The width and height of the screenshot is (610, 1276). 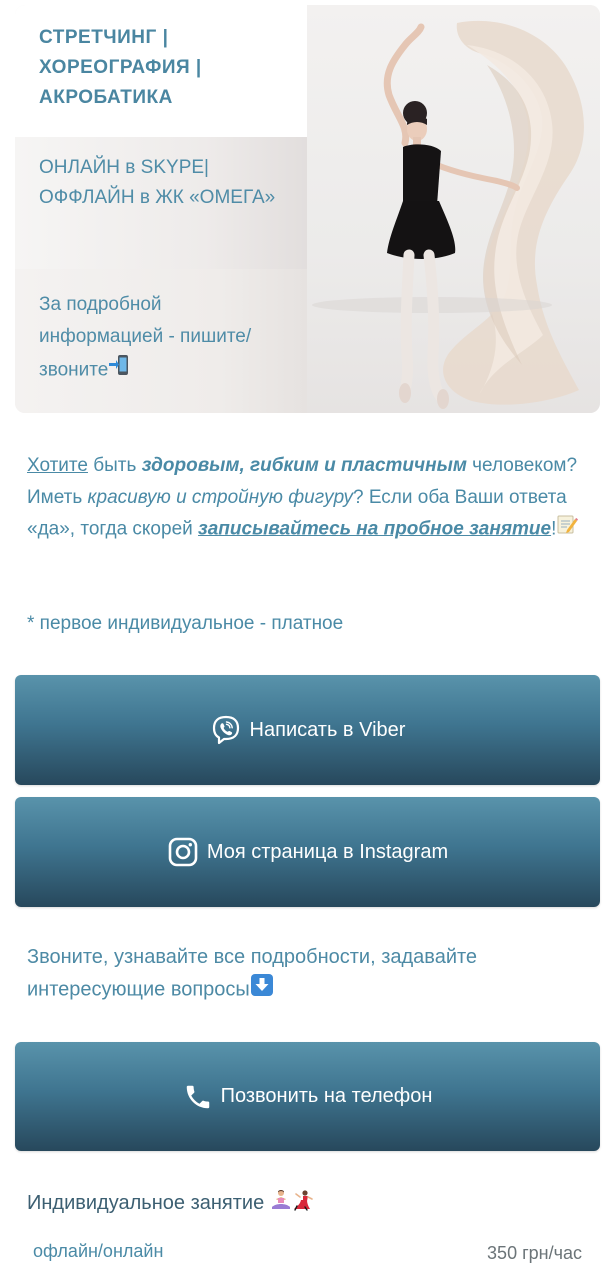 What do you see at coordinates (326, 1096) in the screenshot?
I see `call-phone-button-label: Позвонить на телефон` at bounding box center [326, 1096].